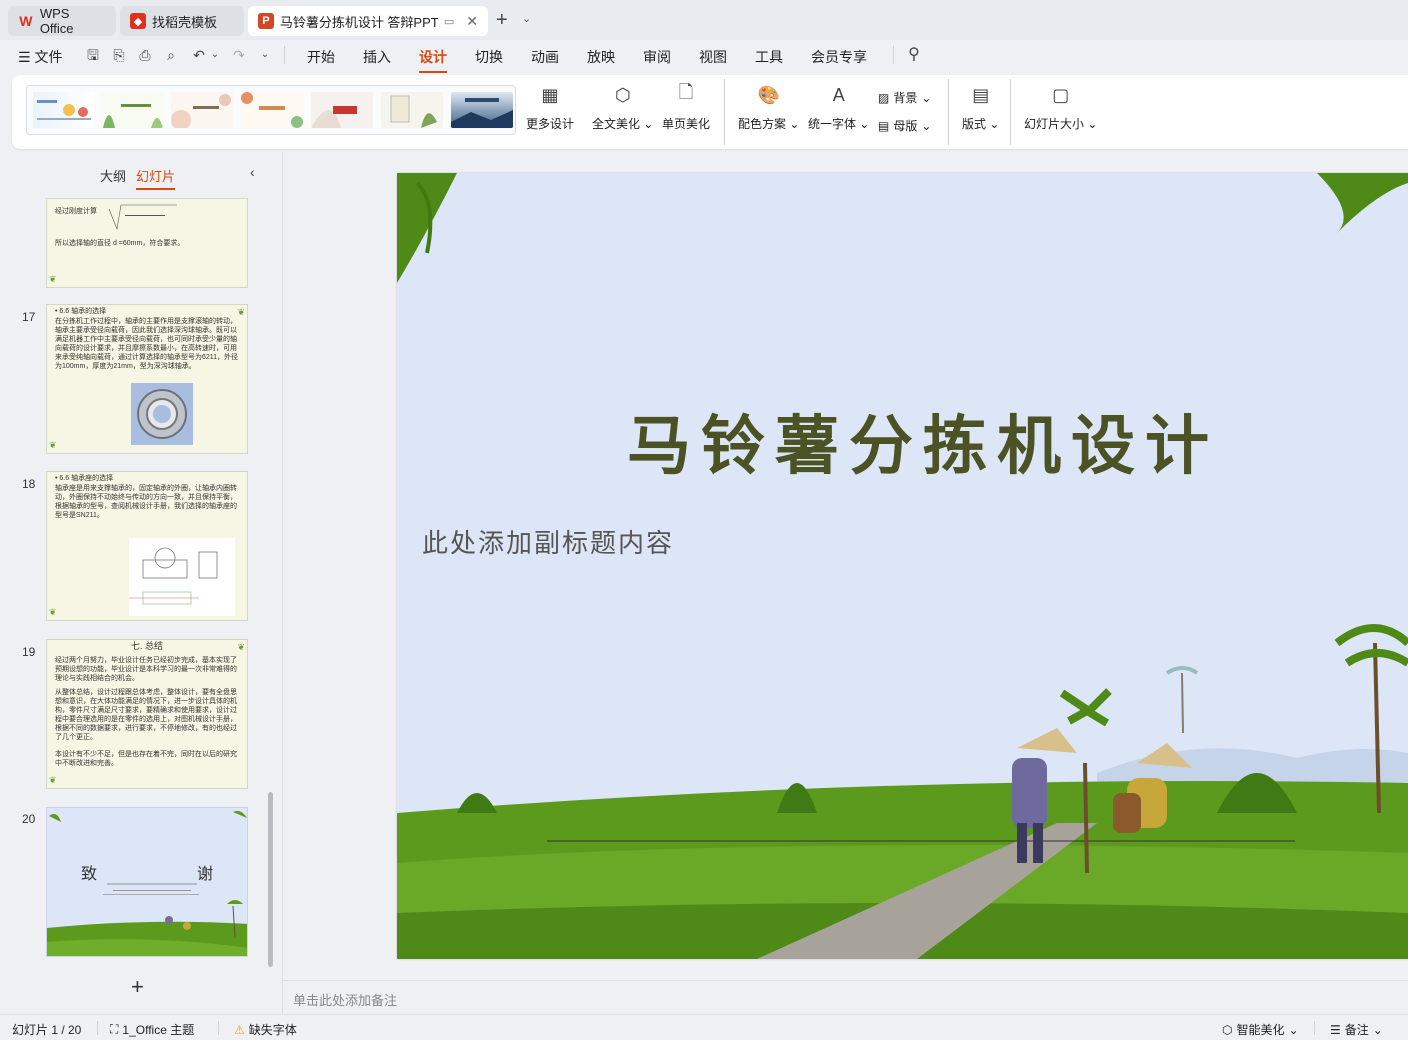 This screenshot has width=1408, height=1040. I want to click on slide-text: 致, so click(89, 873).